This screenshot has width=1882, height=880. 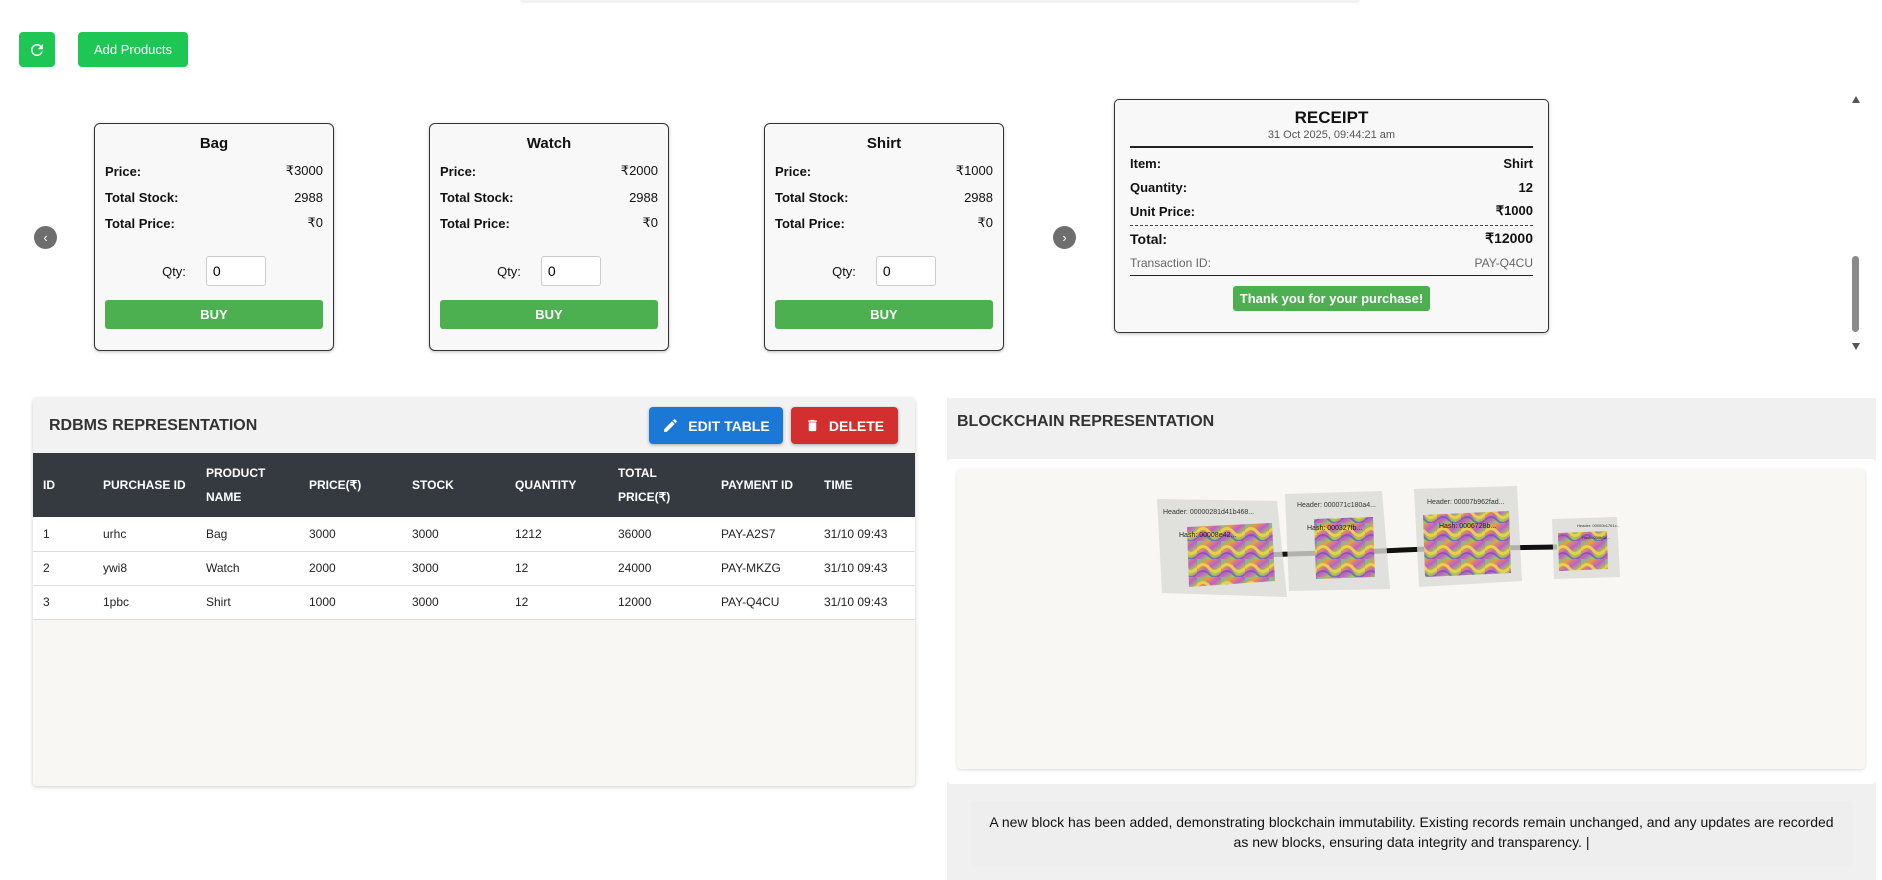 I want to click on chevron-left-icon: ‹, so click(x=45, y=237).